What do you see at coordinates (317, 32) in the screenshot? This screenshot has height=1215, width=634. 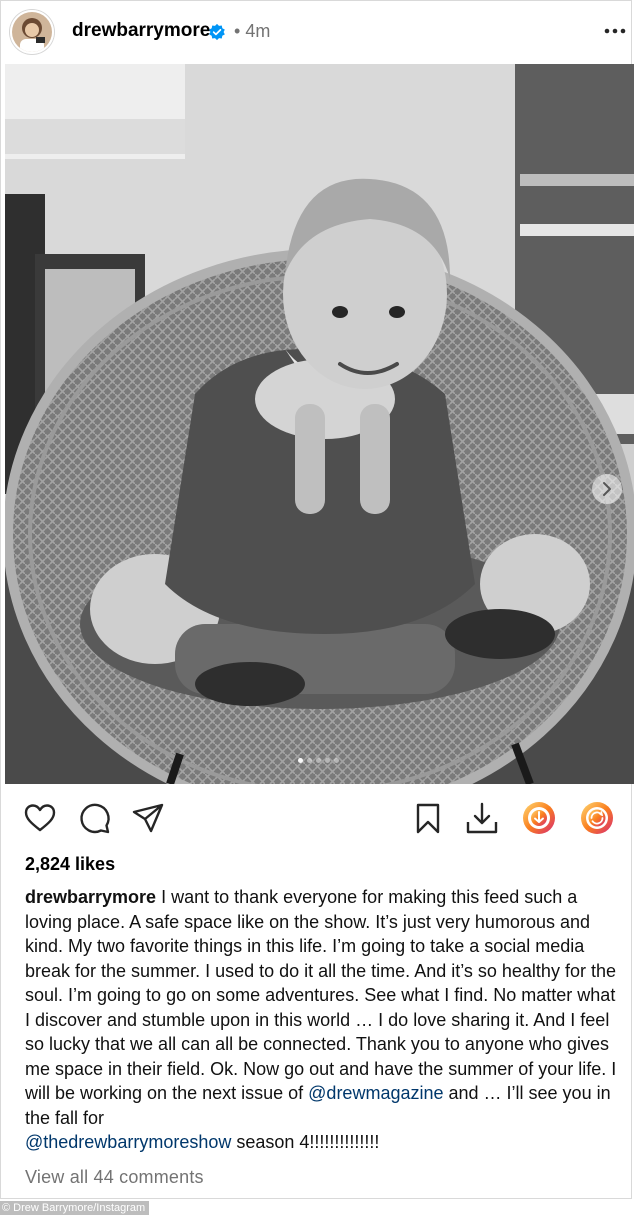 I see `post-header: drewbarrymore • 4m` at bounding box center [317, 32].